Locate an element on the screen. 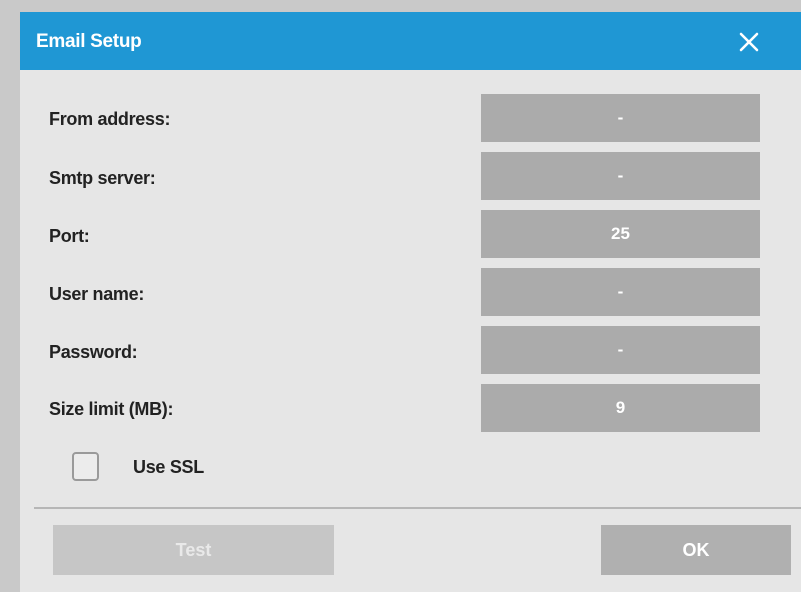 This screenshot has height=592, width=801. dialog-title: Email Setup is located at coordinates (89, 41).